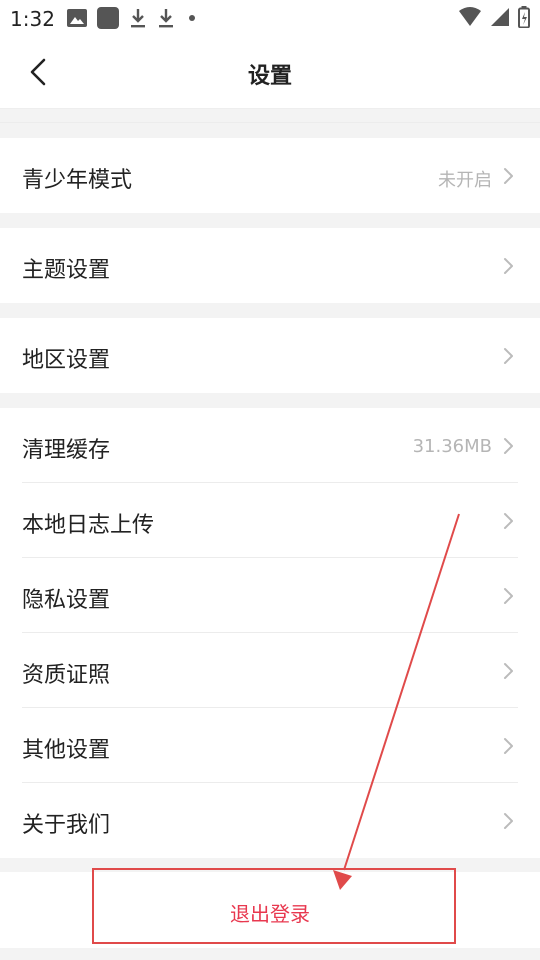 The image size is (540, 960). What do you see at coordinates (77, 180) in the screenshot?
I see `setting-label: 青少年模式` at bounding box center [77, 180].